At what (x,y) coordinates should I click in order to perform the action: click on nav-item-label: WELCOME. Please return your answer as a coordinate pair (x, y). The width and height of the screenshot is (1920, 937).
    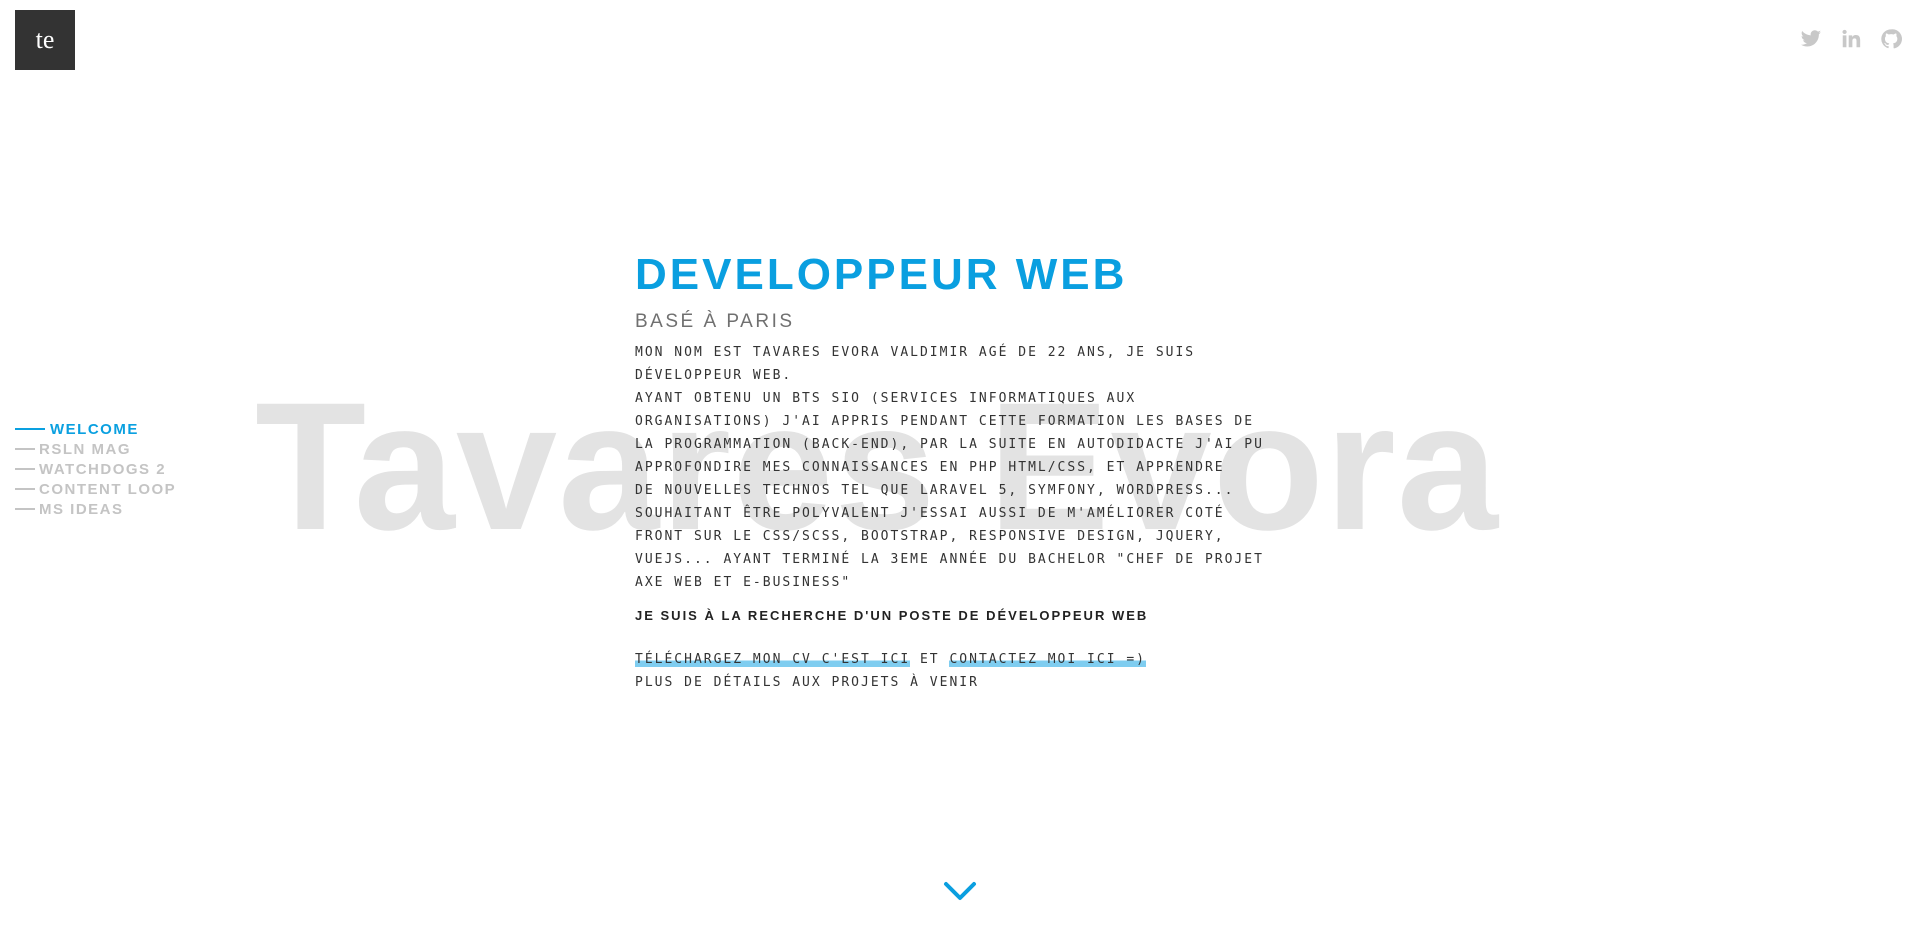
    Looking at the image, I should click on (94, 429).